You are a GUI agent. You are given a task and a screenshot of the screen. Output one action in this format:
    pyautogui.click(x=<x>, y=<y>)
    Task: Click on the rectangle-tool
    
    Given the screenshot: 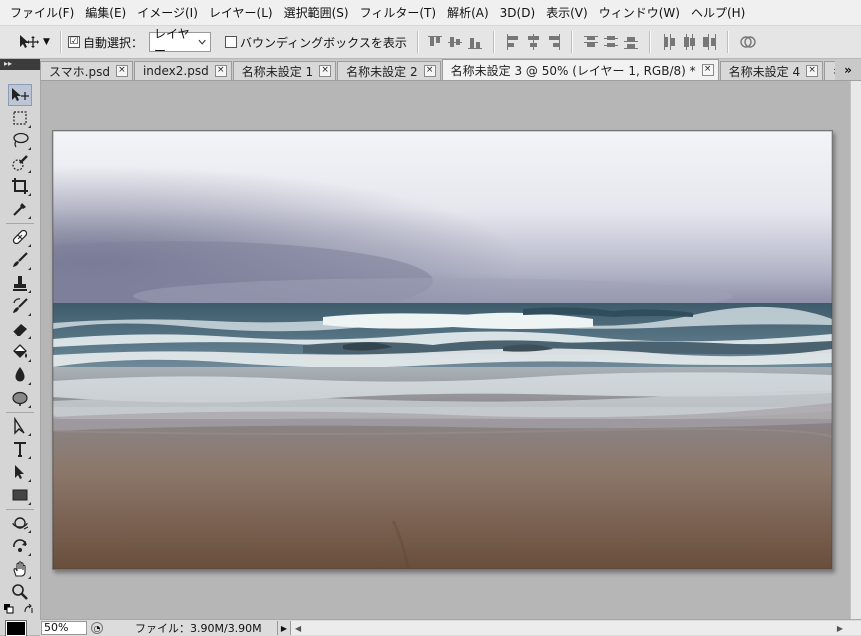 What is the action you would take?
    pyautogui.click(x=20, y=495)
    